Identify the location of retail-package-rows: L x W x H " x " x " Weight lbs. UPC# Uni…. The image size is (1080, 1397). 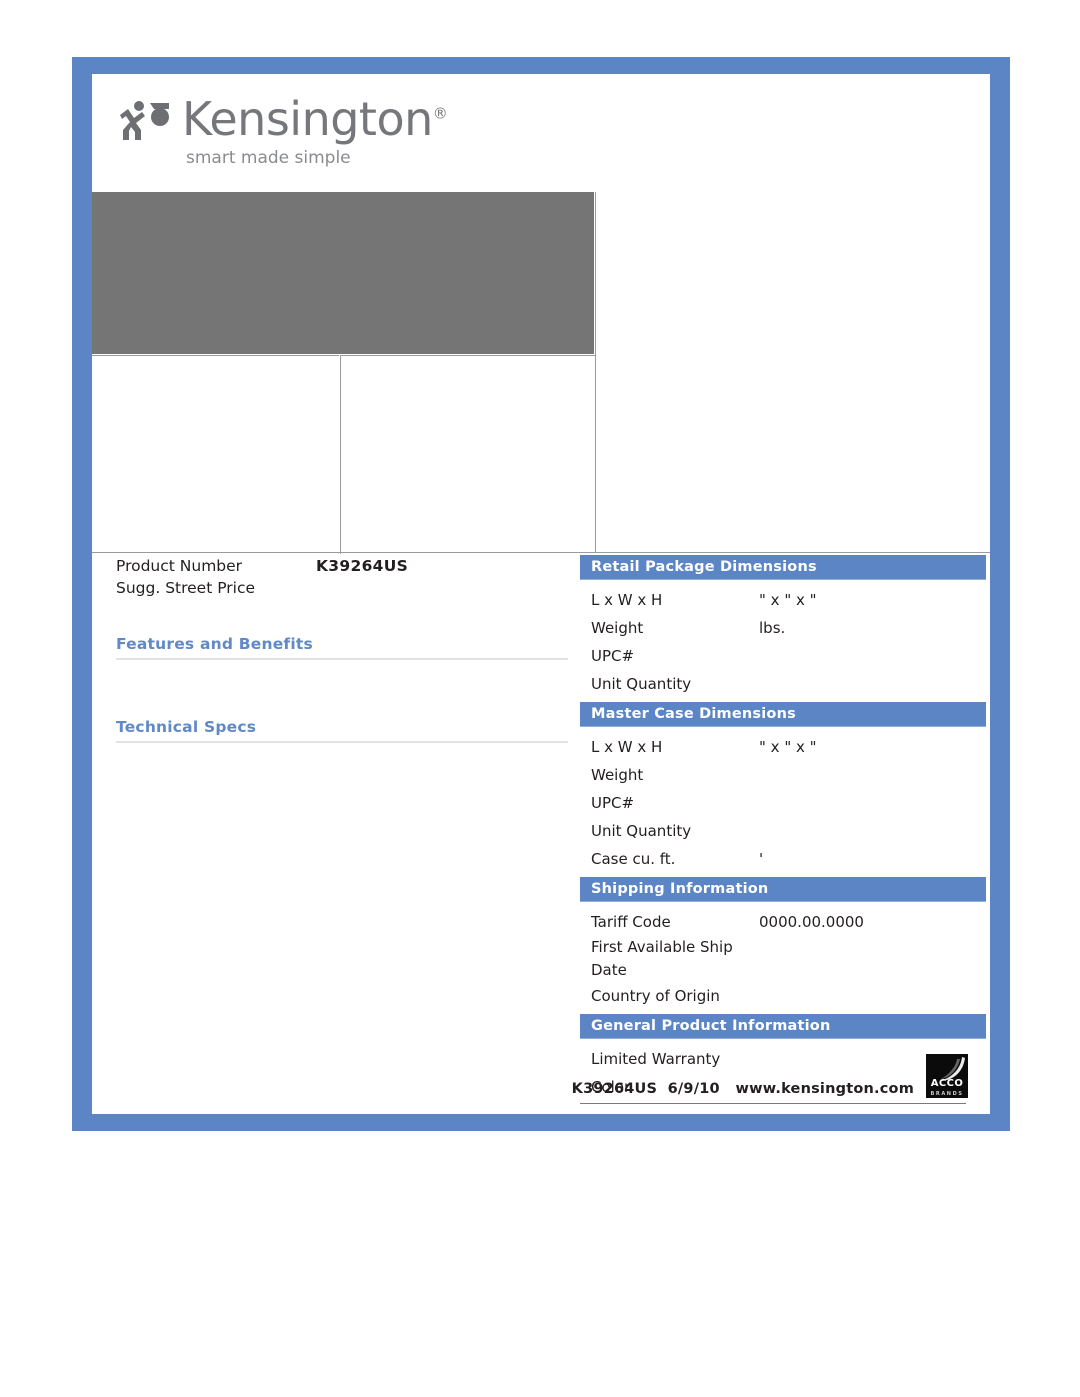
(783, 641).